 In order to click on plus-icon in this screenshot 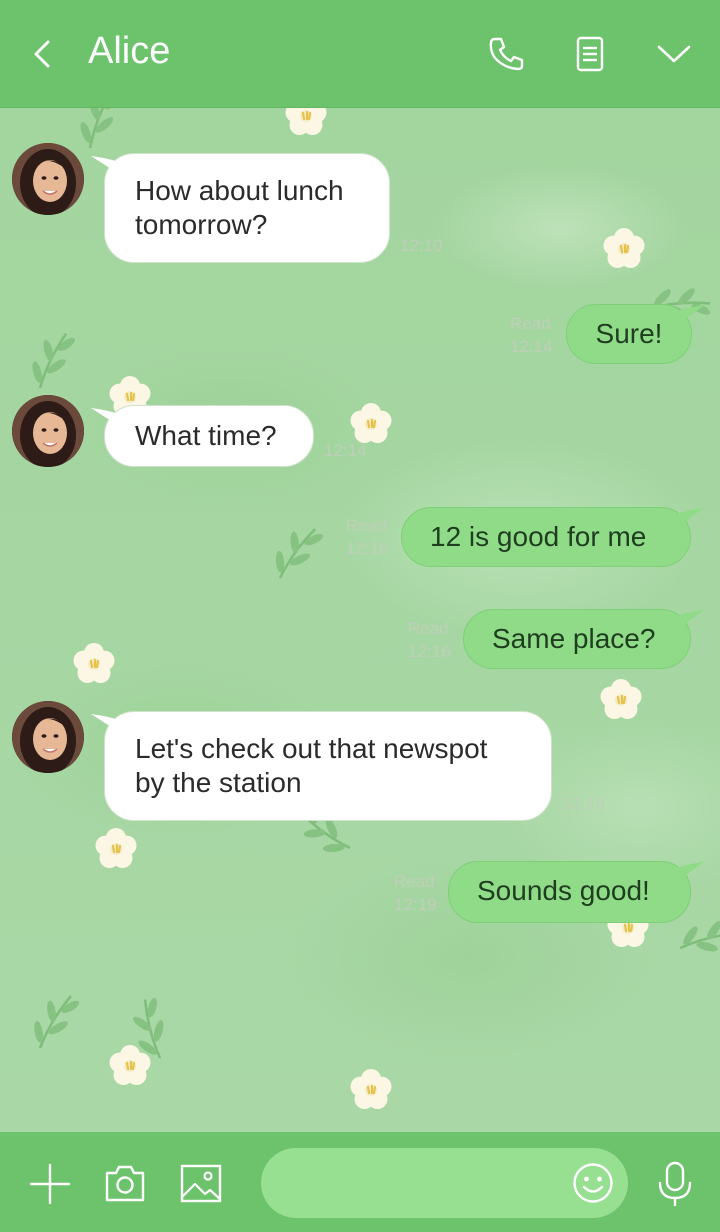, I will do `click(50, 1184)`.